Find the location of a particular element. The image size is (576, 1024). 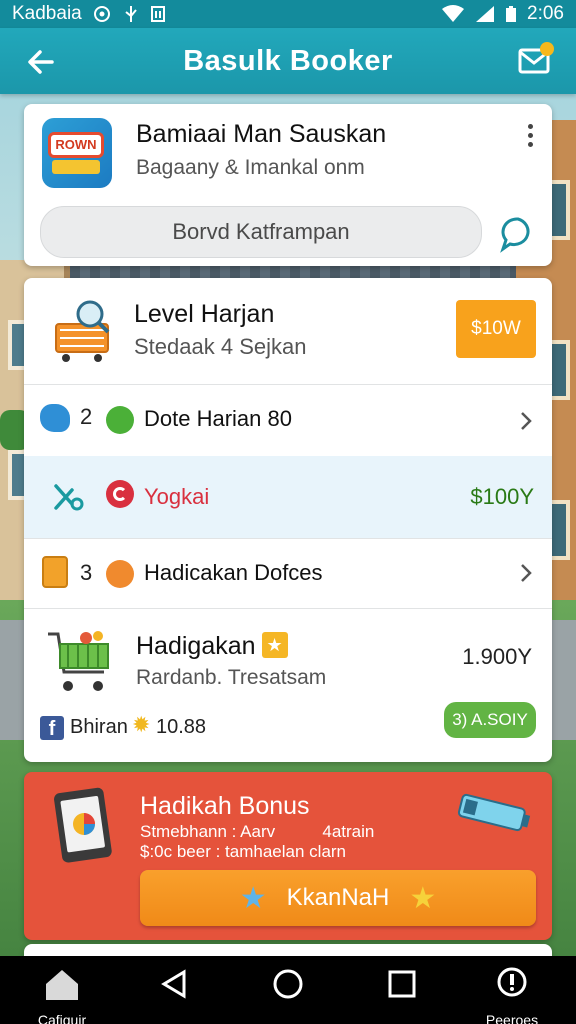

row-label: Dote Harian 80 is located at coordinates (218, 418).